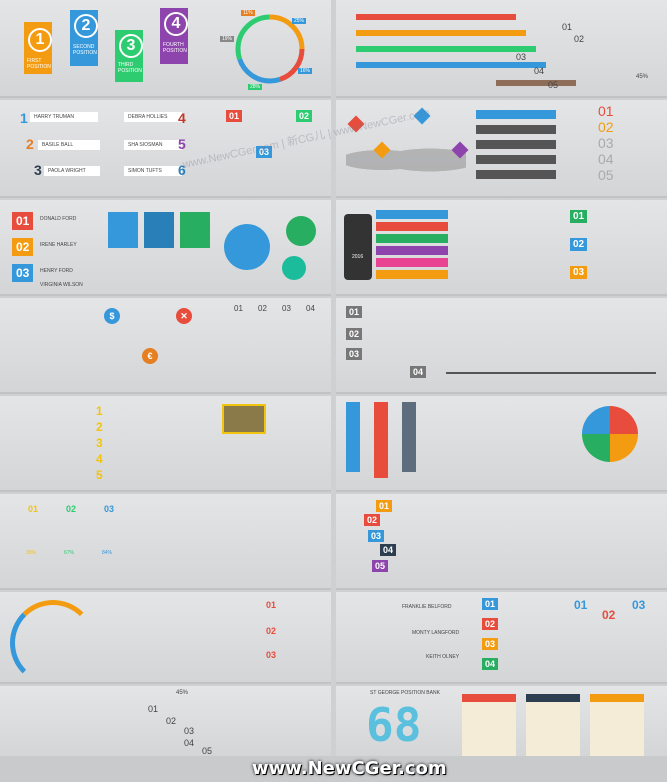  I want to click on side-num-3: 03, so click(606, 143).